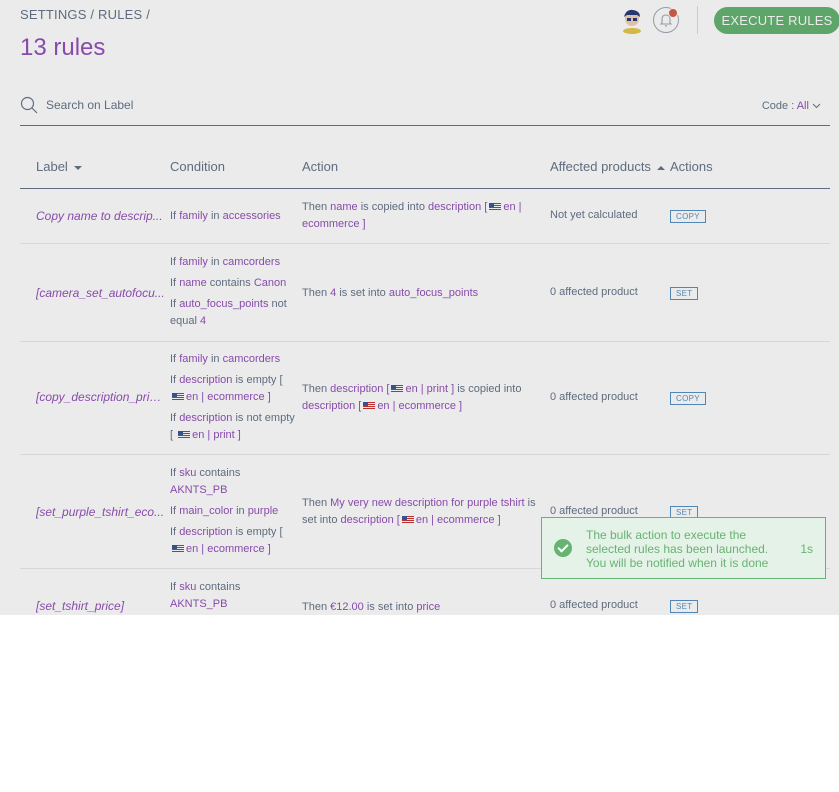 The image size is (839, 792). I want to click on column-affected: Affected products, so click(607, 166).